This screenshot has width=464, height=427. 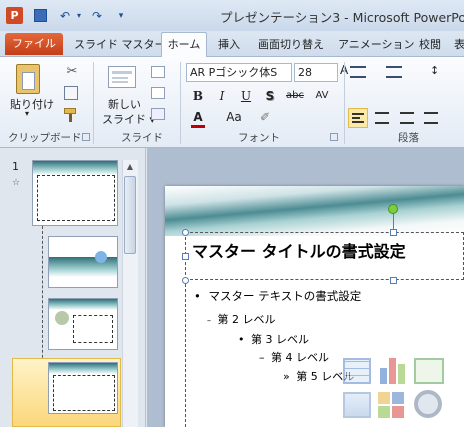 What do you see at coordinates (15, 166) in the screenshot?
I see `slide-number: 1` at bounding box center [15, 166].